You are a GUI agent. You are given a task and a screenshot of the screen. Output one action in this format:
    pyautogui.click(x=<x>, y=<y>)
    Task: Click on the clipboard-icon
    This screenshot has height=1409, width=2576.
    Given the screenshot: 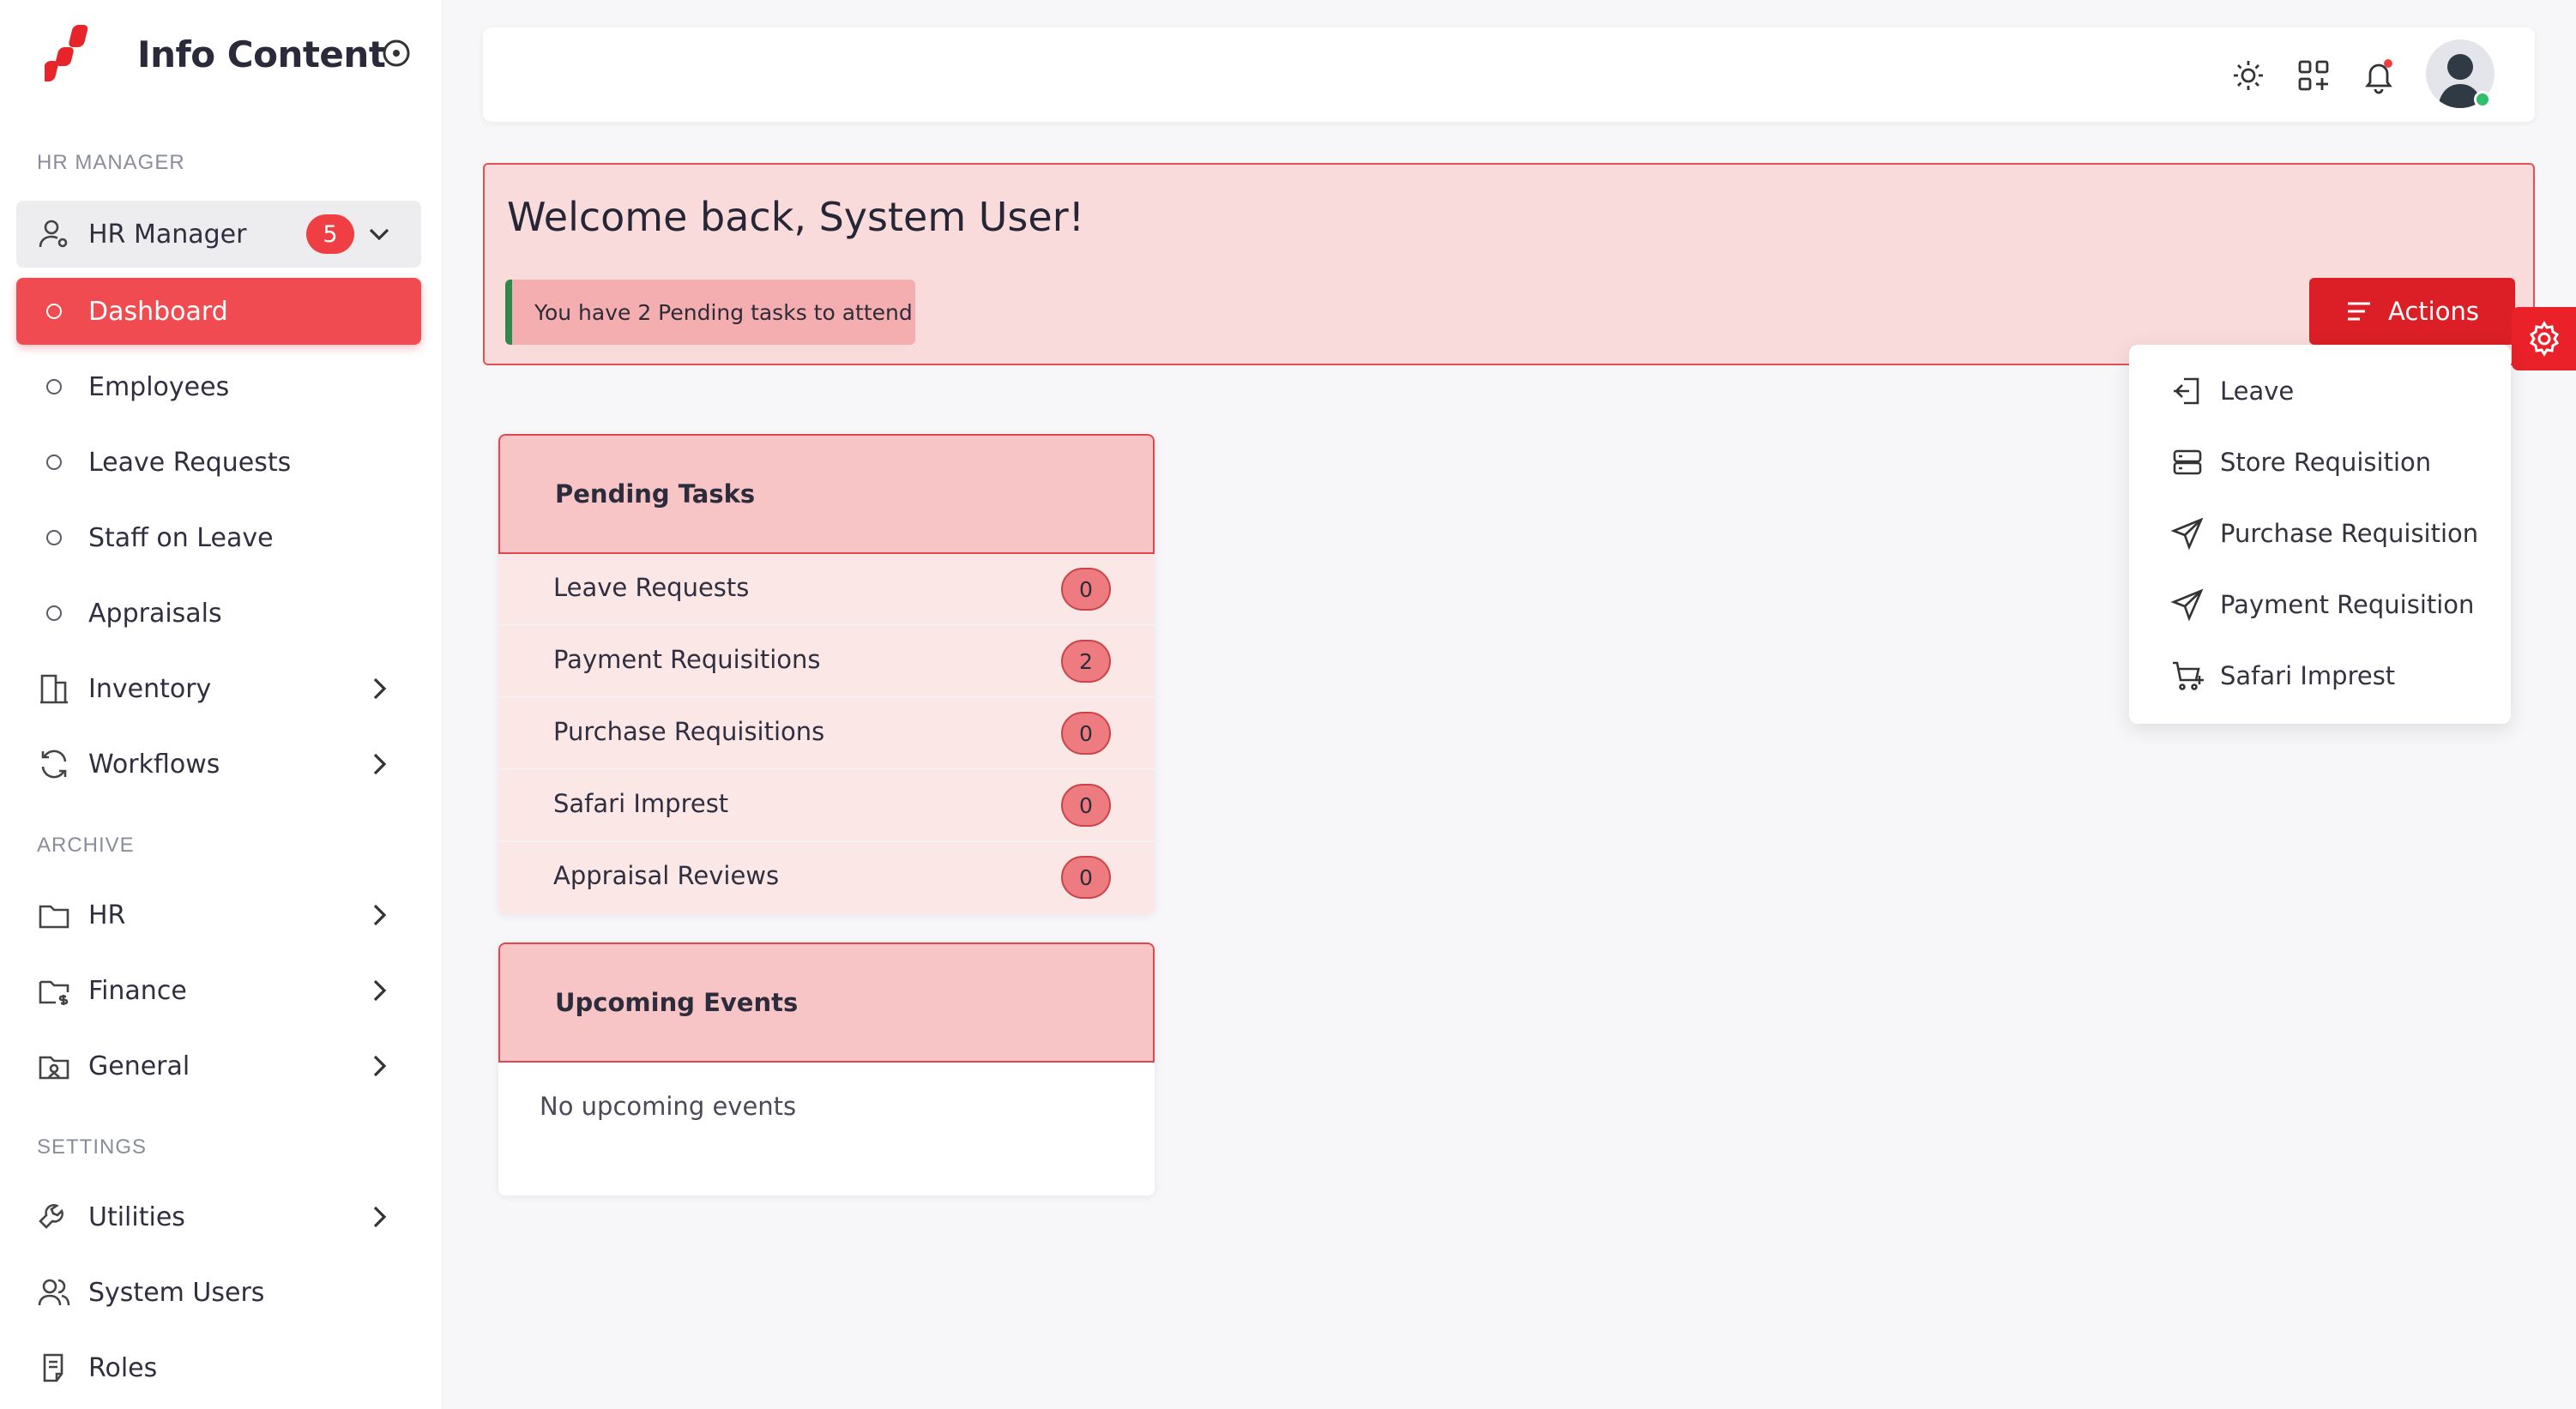 What is the action you would take?
    pyautogui.click(x=54, y=1368)
    